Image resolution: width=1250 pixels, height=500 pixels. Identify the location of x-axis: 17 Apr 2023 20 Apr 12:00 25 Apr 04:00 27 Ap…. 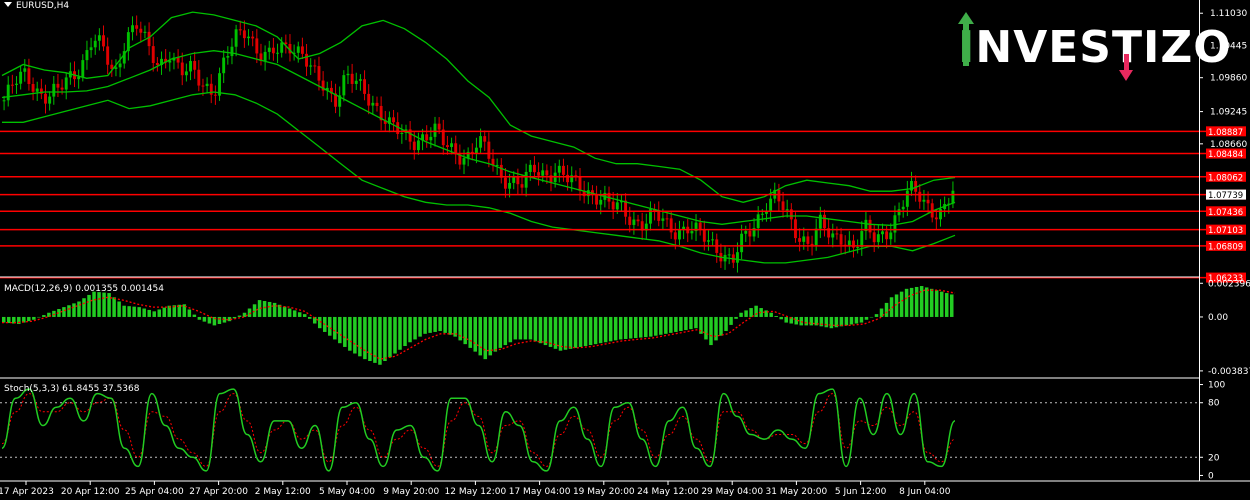
(475, 489).